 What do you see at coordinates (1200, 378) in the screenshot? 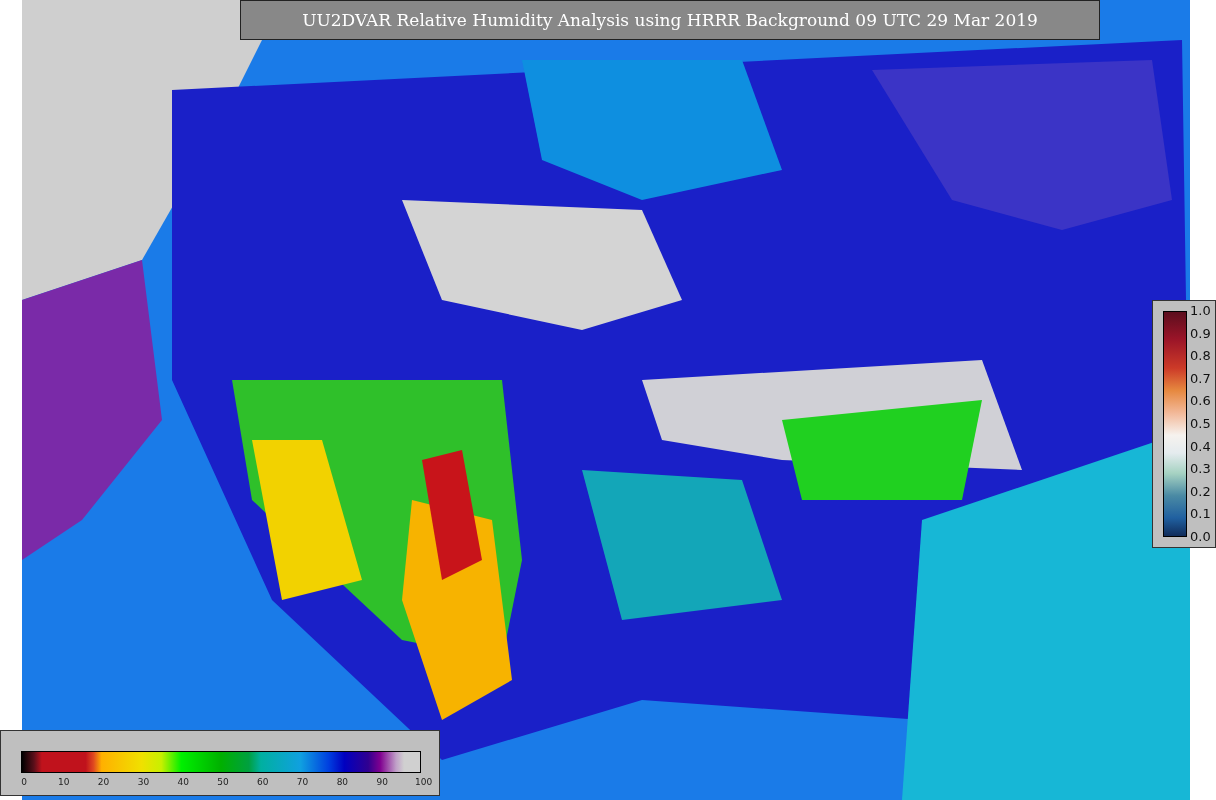
I see `tick-label: 0.7` at bounding box center [1200, 378].